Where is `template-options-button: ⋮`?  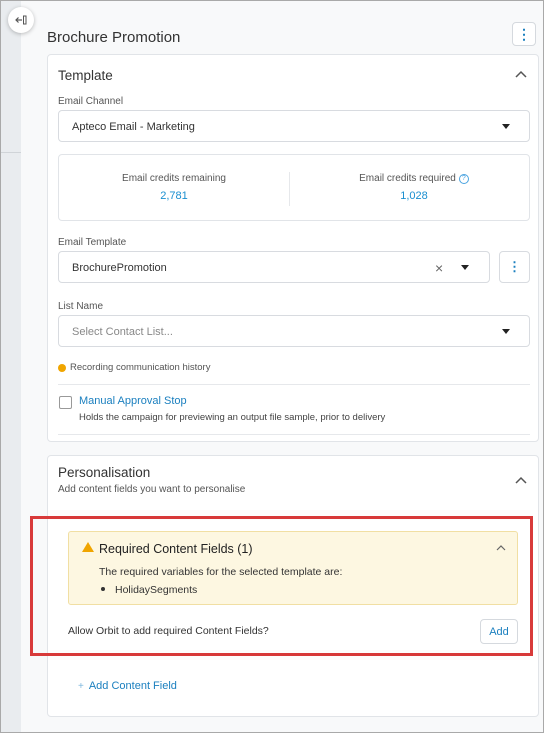
template-options-button: ⋮ is located at coordinates (514, 267).